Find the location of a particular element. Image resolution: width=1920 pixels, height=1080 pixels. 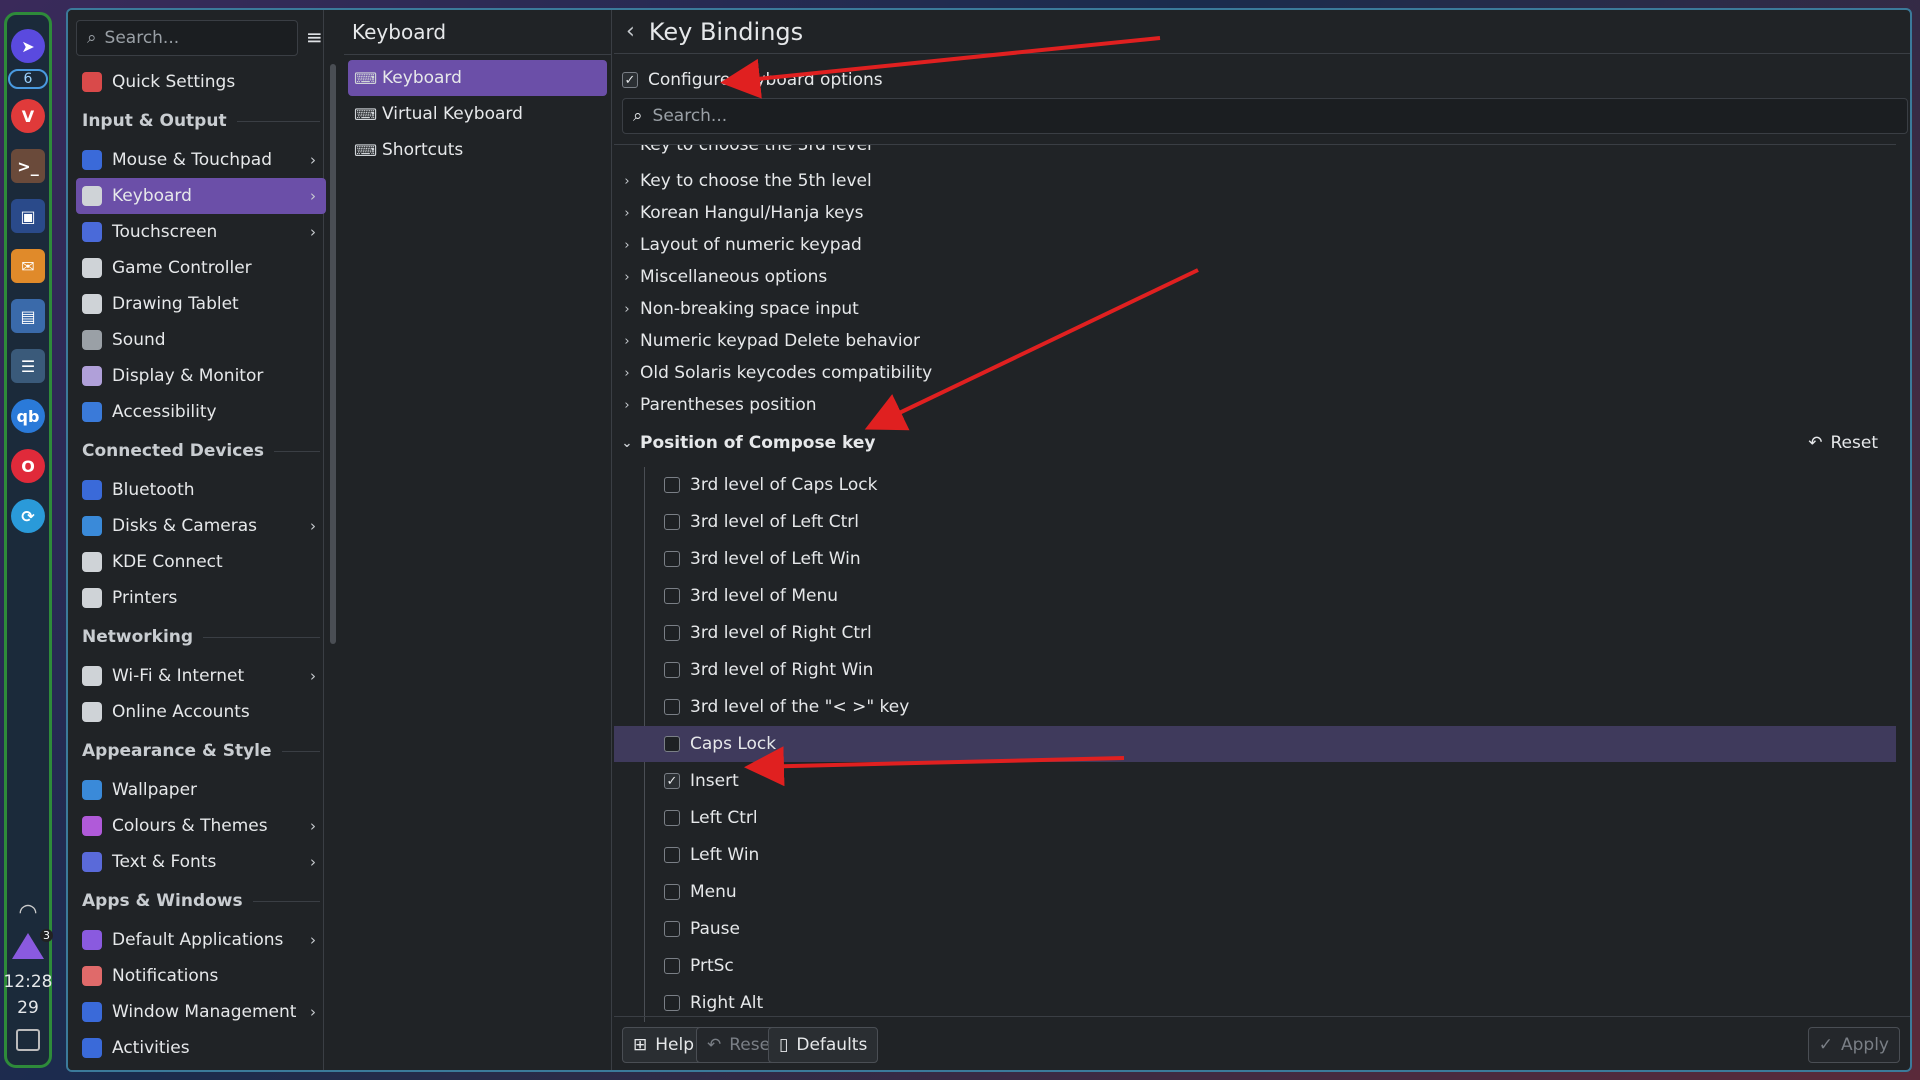

apply-button: ✓ Apply is located at coordinates (1853, 1045).